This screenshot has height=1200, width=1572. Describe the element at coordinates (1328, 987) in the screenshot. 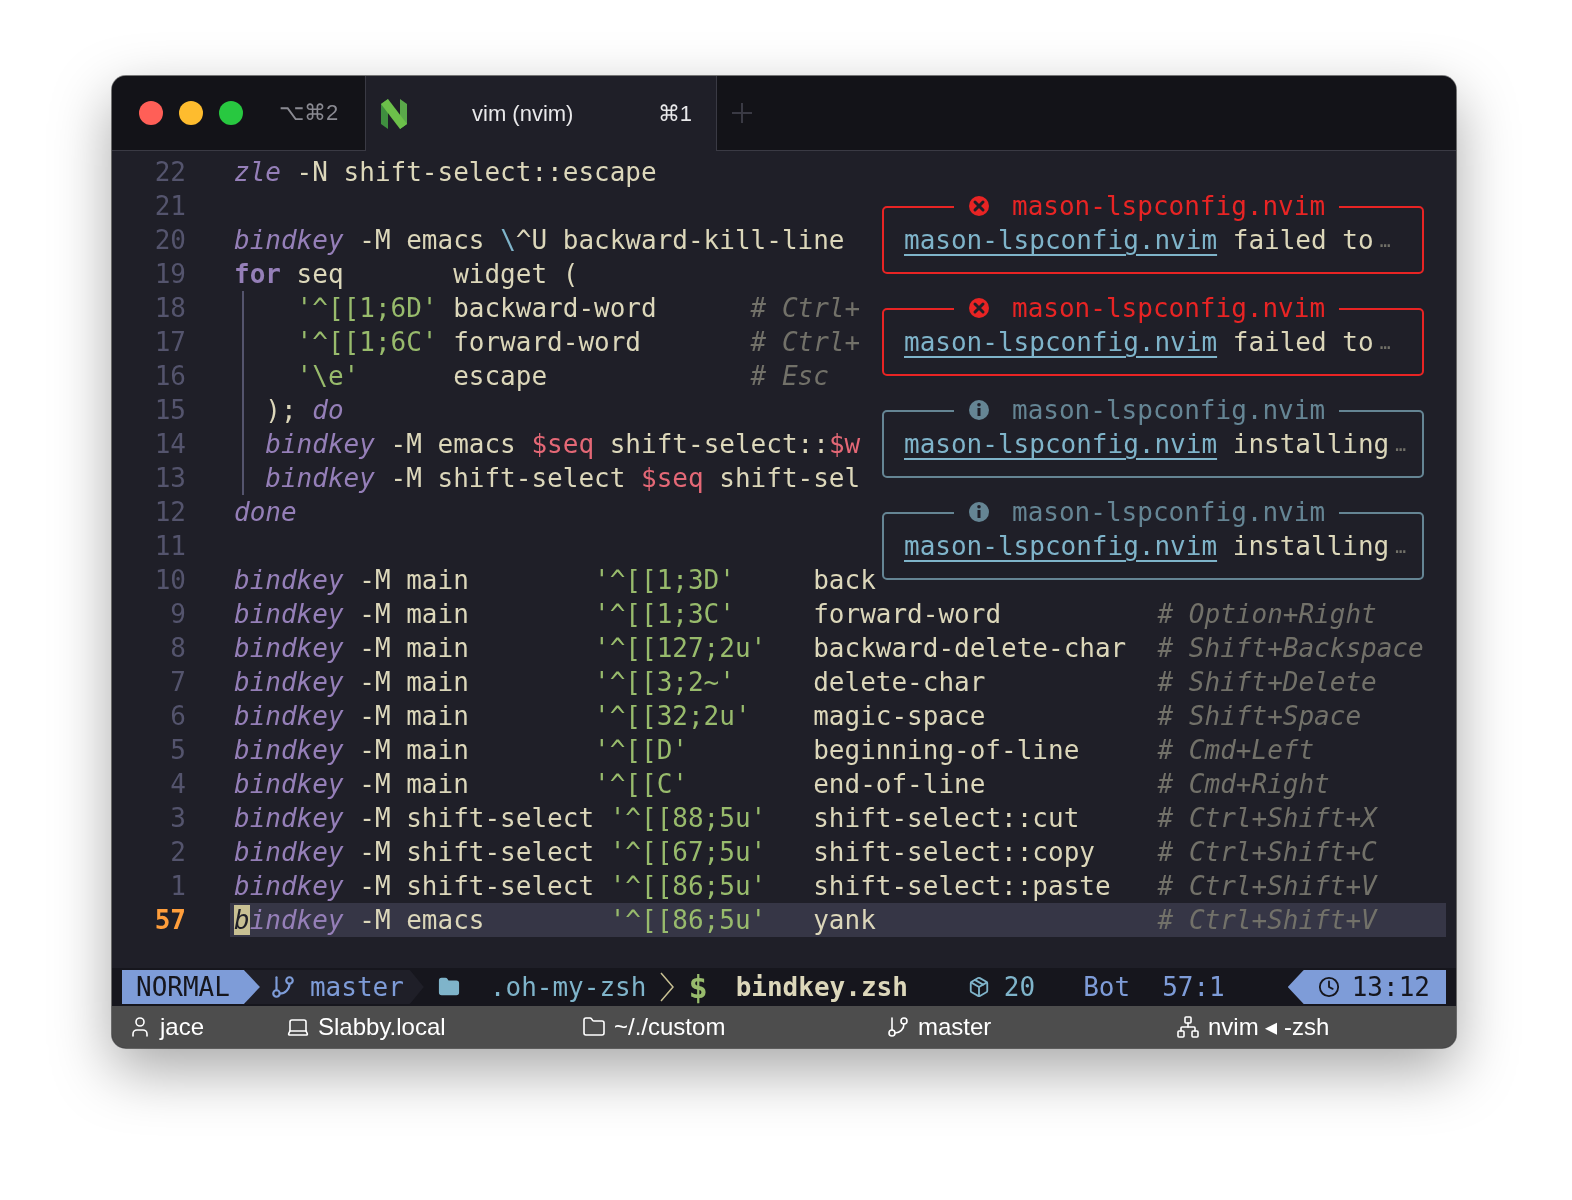

I see `clock-icon` at that location.